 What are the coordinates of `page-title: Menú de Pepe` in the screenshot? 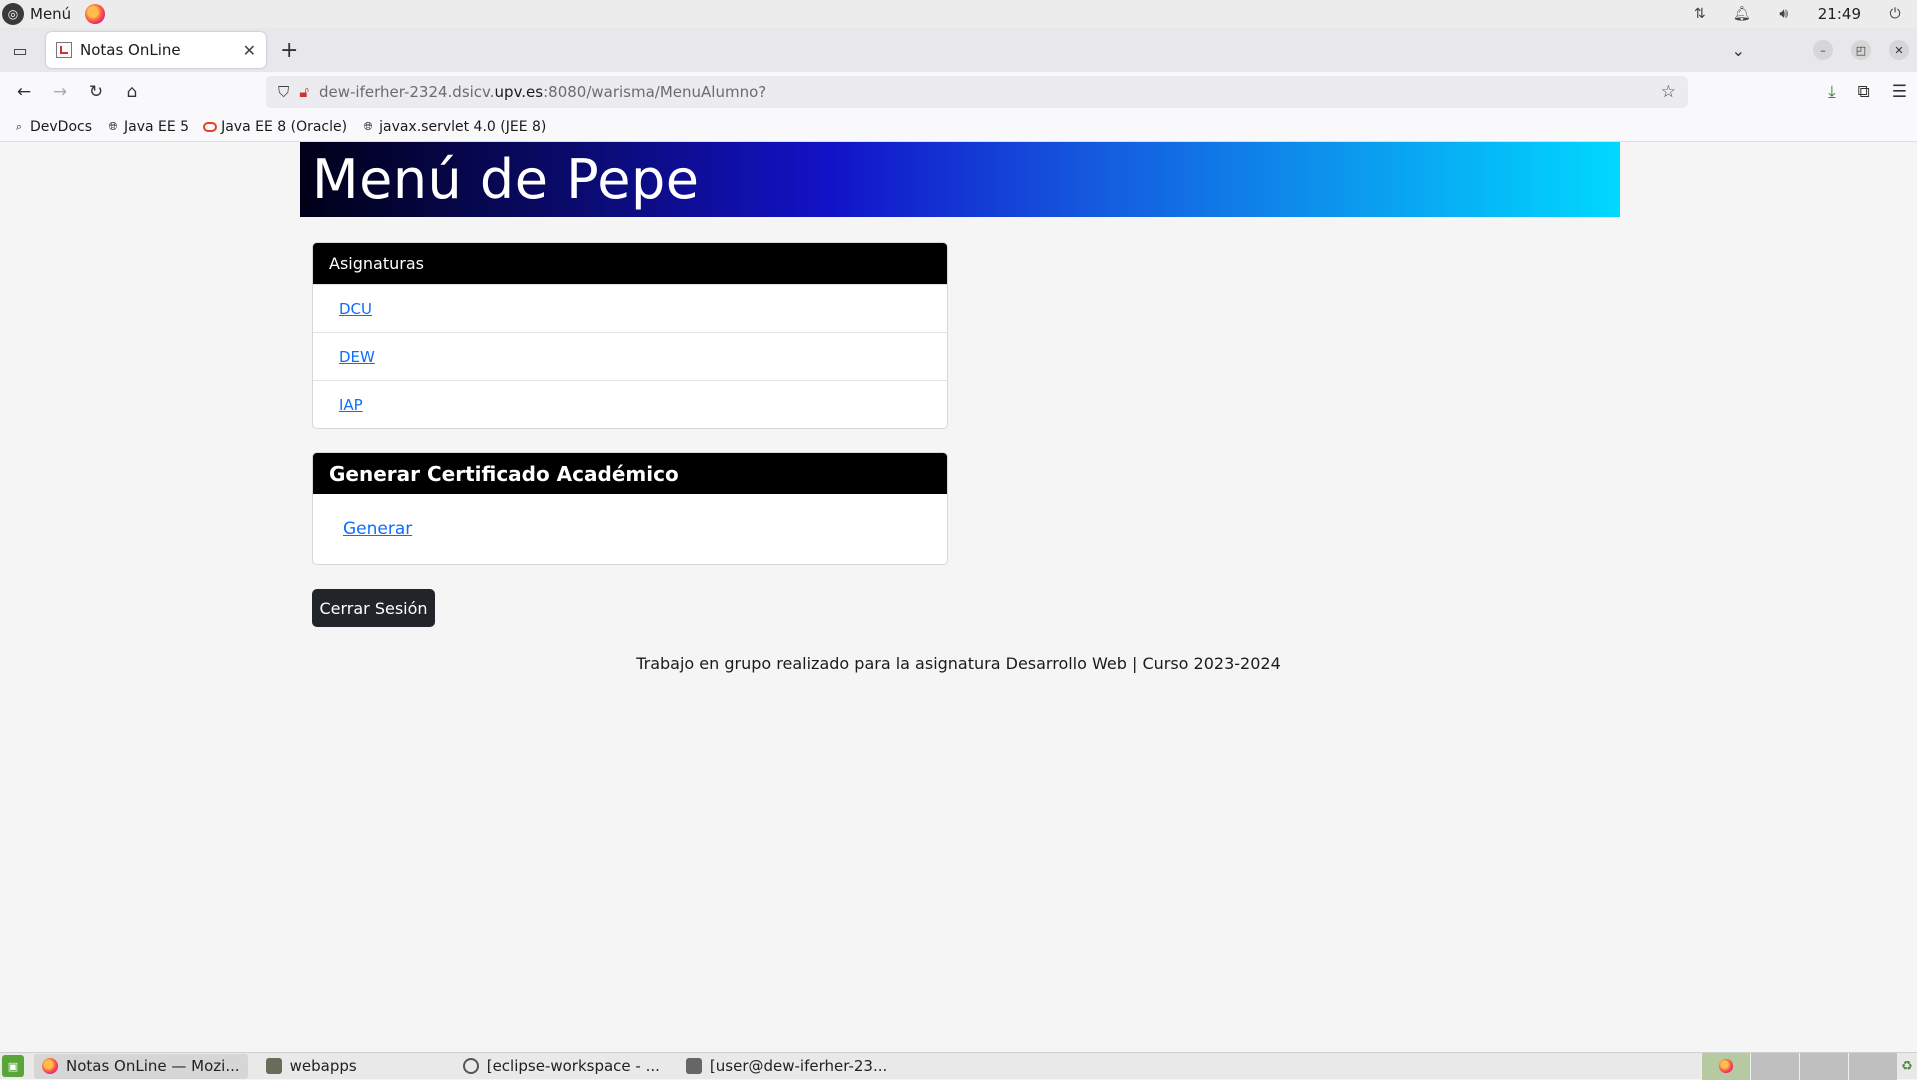 It's located at (506, 179).